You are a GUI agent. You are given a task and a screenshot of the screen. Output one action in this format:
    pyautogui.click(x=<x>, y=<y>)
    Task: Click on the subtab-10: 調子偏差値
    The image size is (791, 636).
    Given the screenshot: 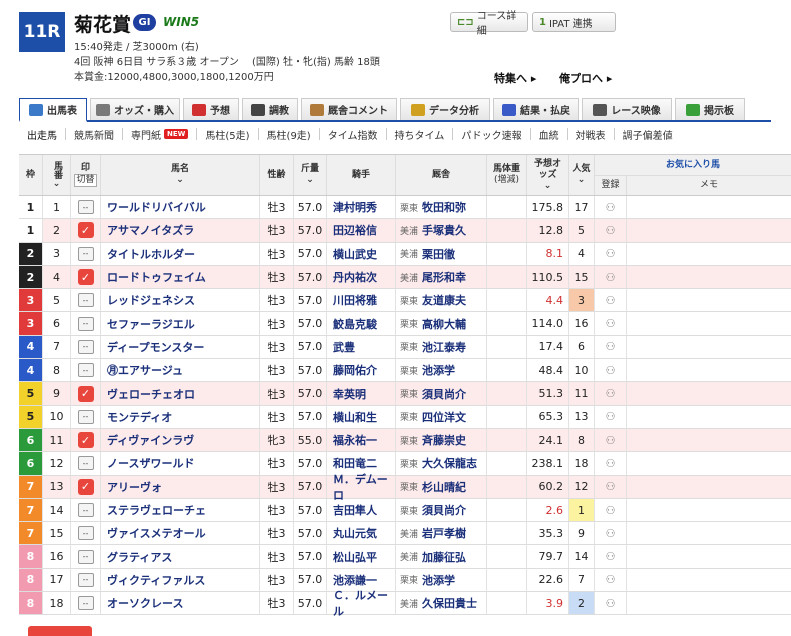 What is the action you would take?
    pyautogui.click(x=648, y=135)
    